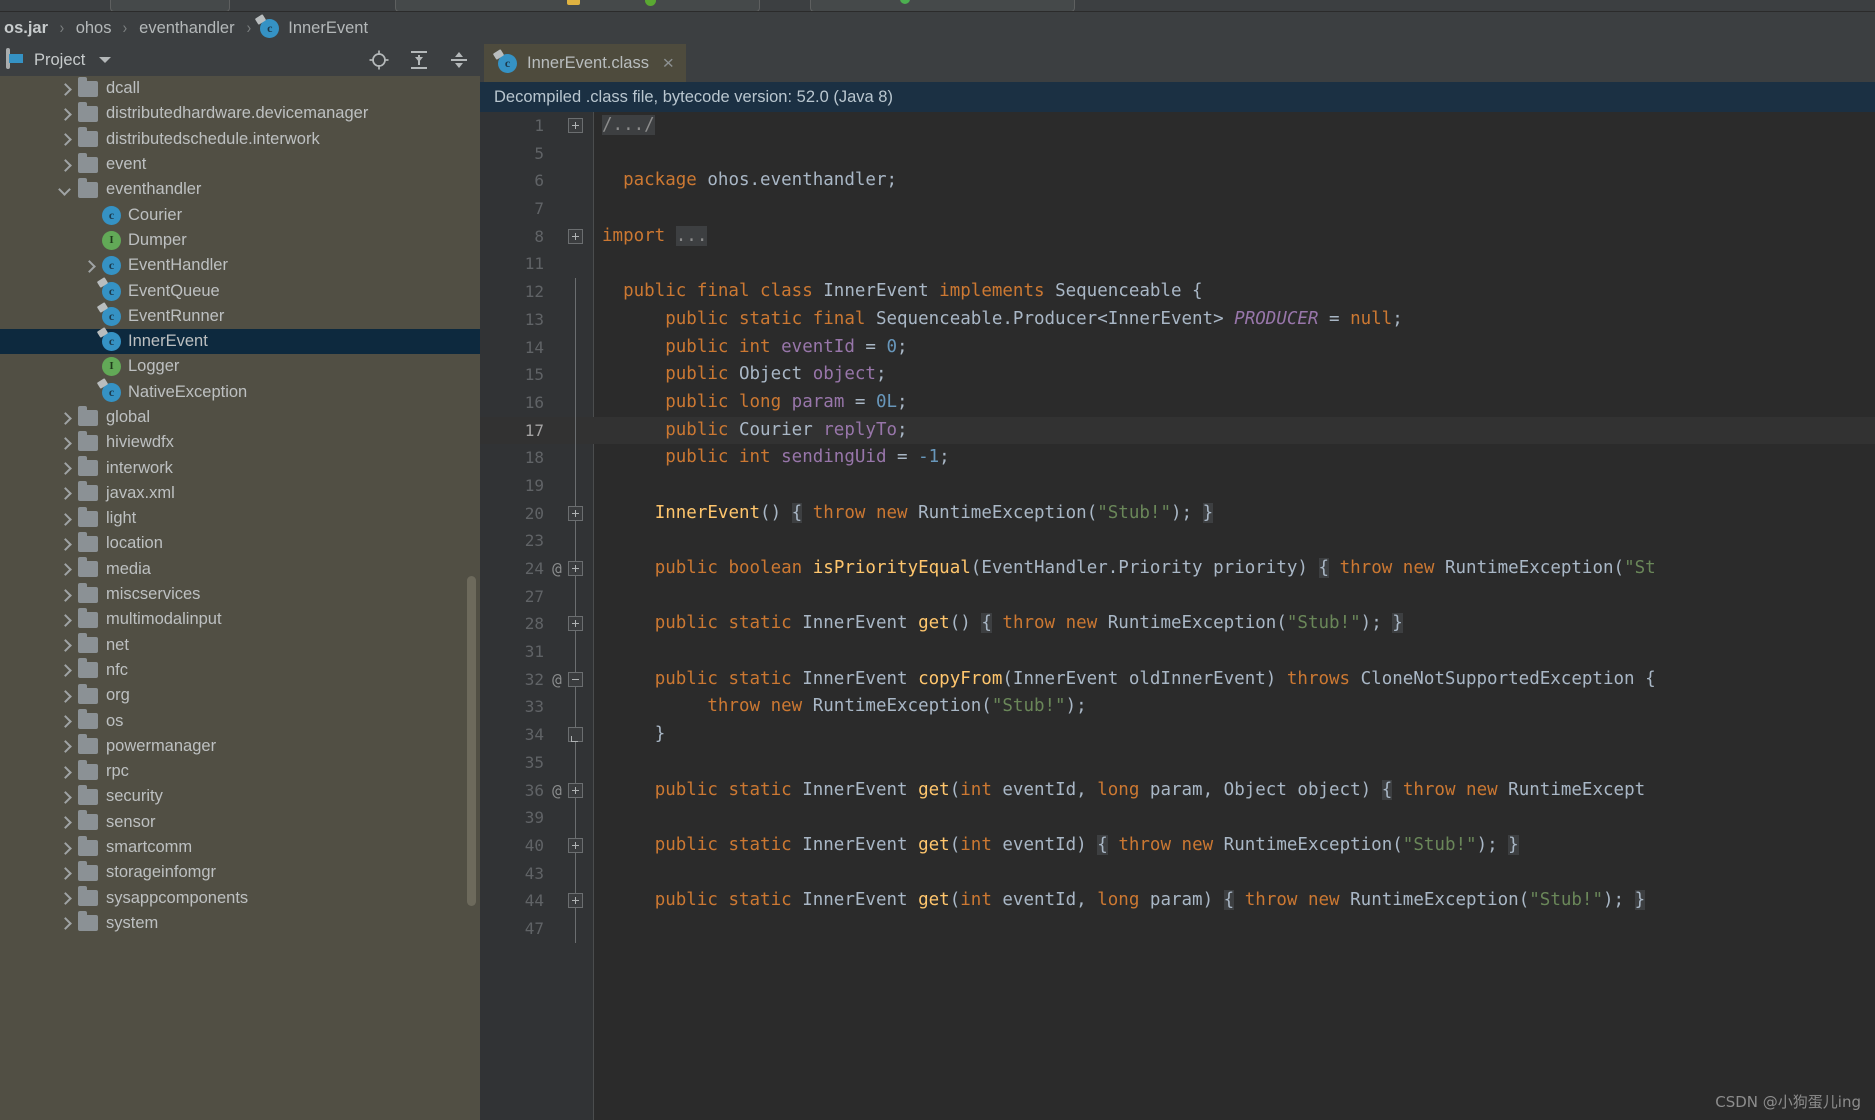 This screenshot has width=1875, height=1120. I want to click on tree-item-courier: Courier, so click(240, 214).